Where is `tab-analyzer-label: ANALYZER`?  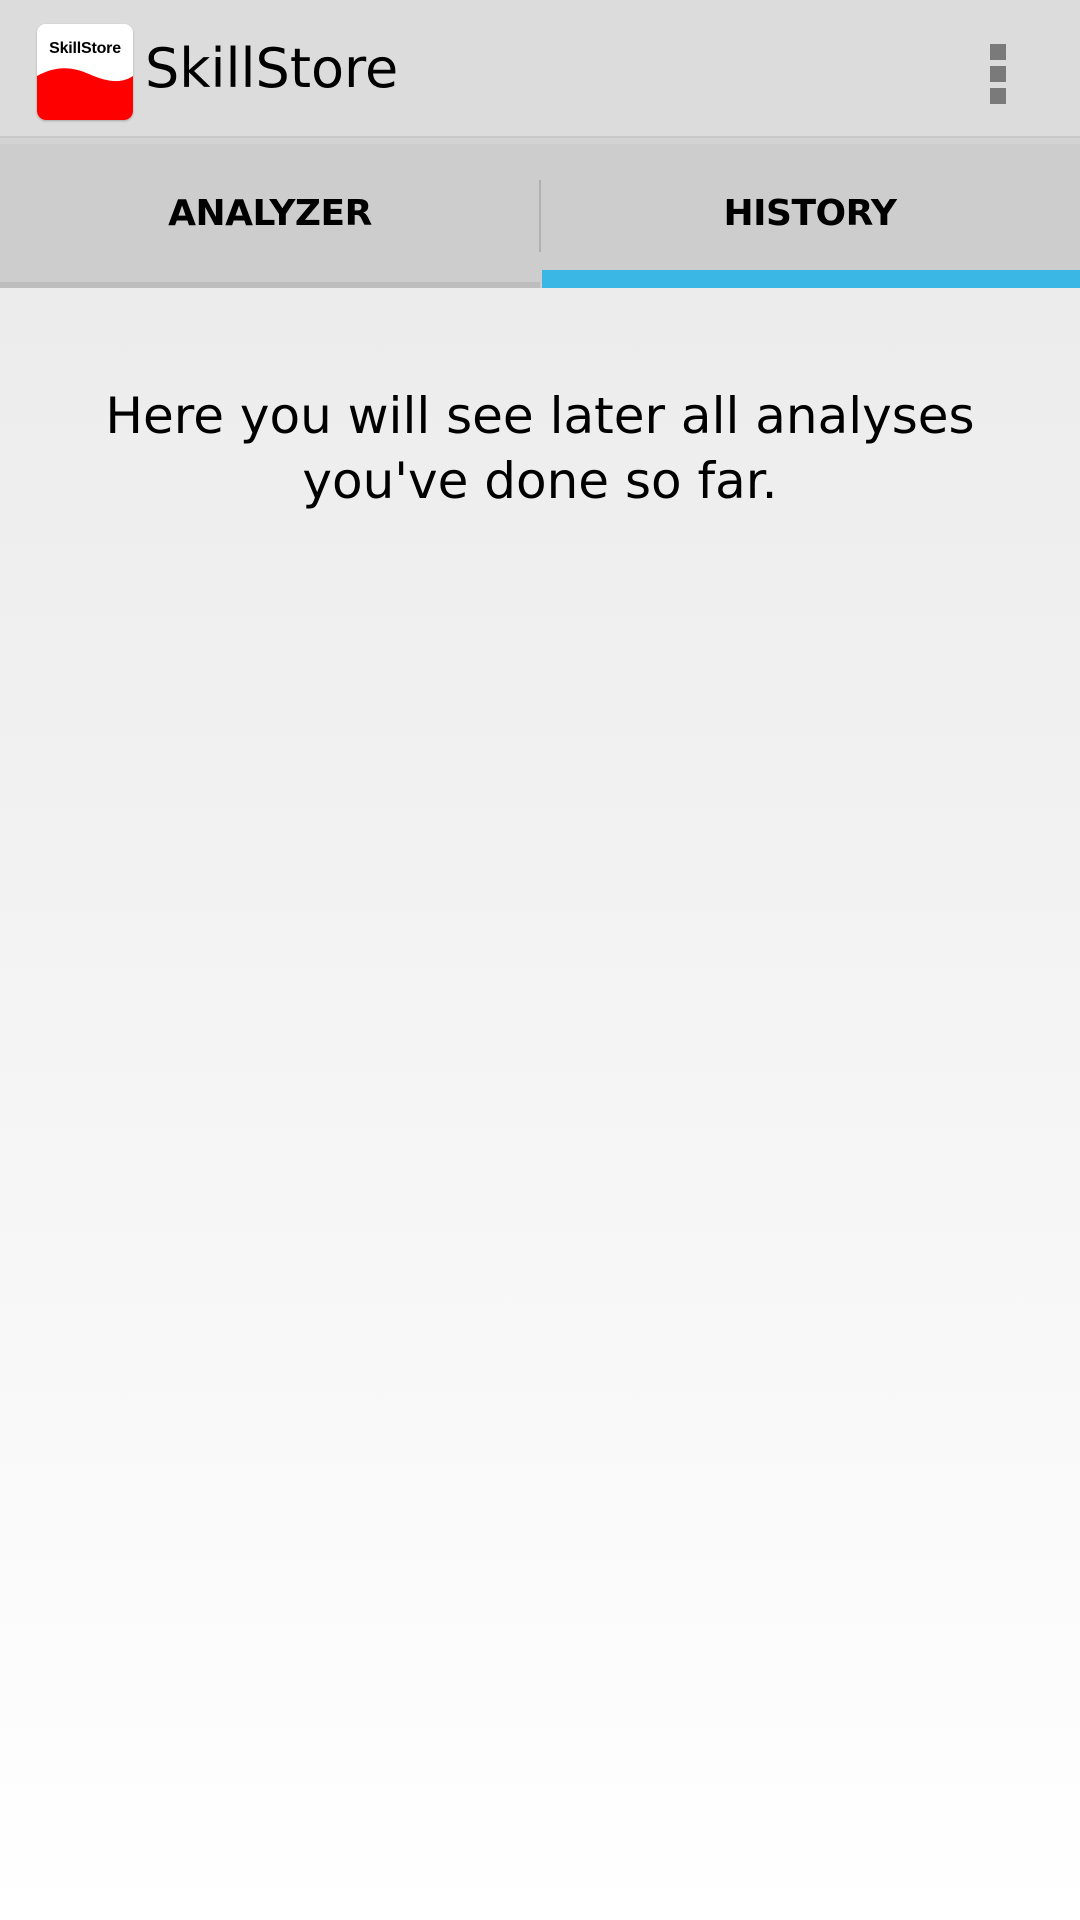 tab-analyzer-label: ANALYZER is located at coordinates (270, 213).